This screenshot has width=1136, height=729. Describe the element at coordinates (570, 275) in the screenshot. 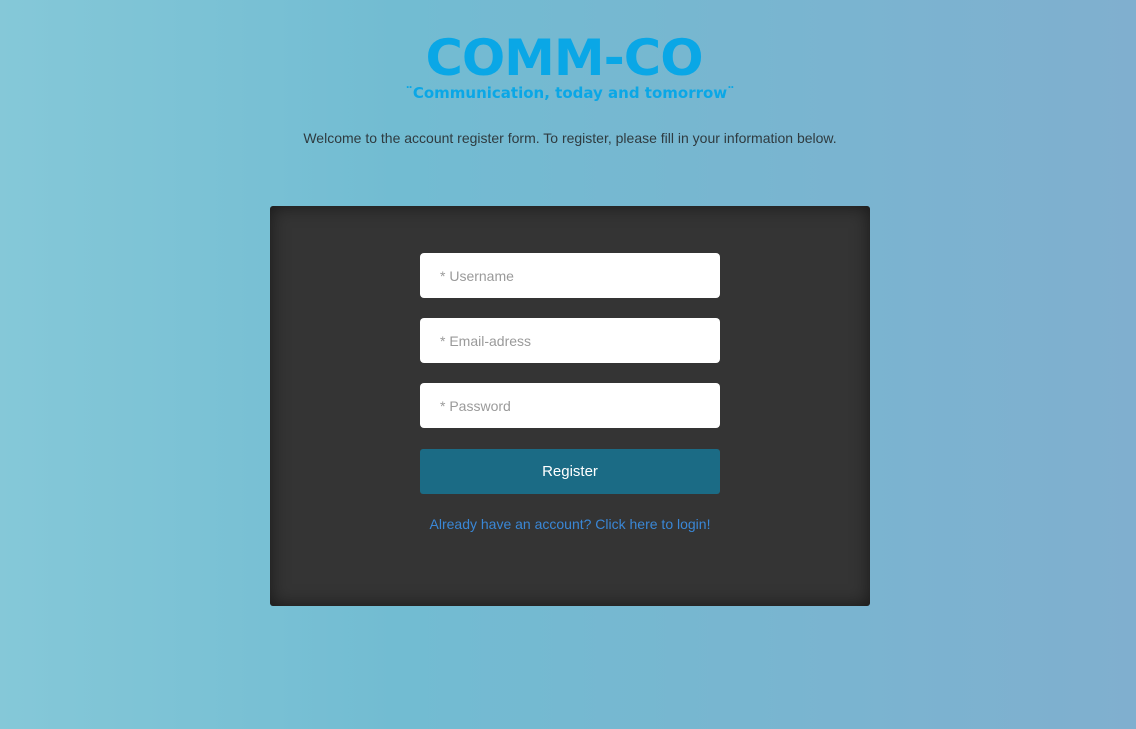

I see `username-input` at that location.